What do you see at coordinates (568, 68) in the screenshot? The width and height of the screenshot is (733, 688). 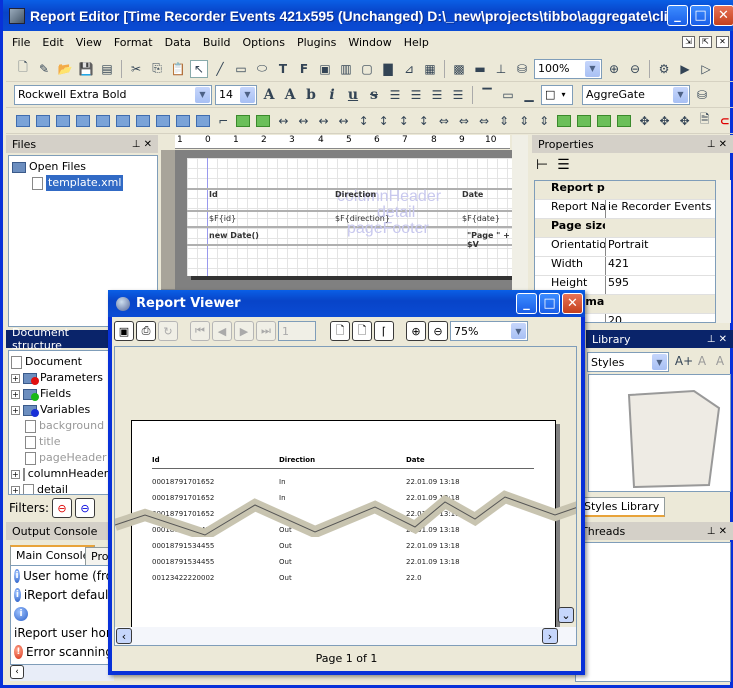 I see `zoom-combo: 100% ▼` at bounding box center [568, 68].